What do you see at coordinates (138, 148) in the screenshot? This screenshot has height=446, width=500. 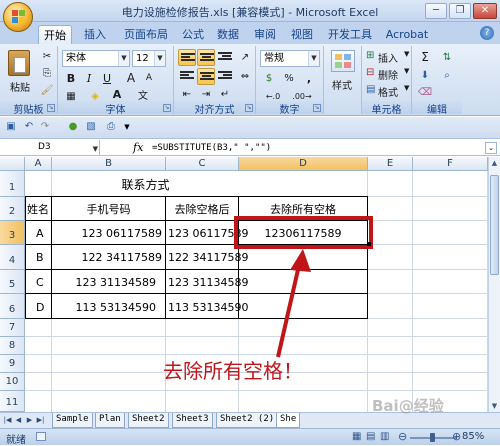 I see `insert-function-icon: fx` at bounding box center [138, 148].